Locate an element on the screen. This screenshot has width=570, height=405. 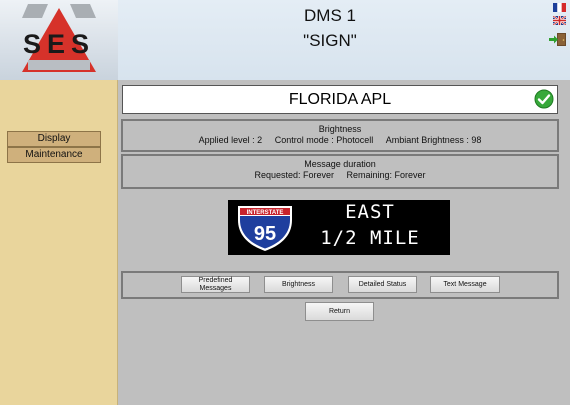
button-label: Brightness is located at coordinates (298, 284).